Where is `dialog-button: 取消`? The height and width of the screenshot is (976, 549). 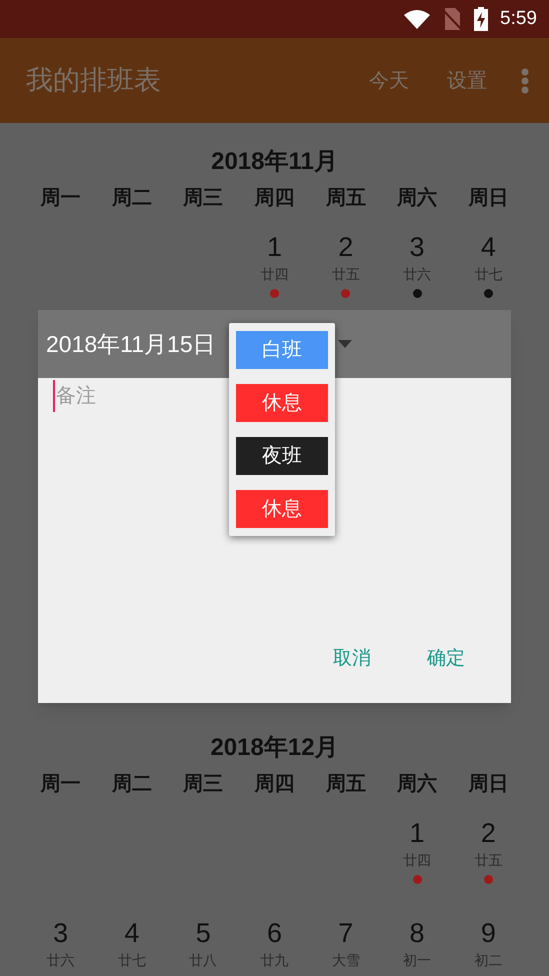
dialog-button: 取消 is located at coordinates (352, 658).